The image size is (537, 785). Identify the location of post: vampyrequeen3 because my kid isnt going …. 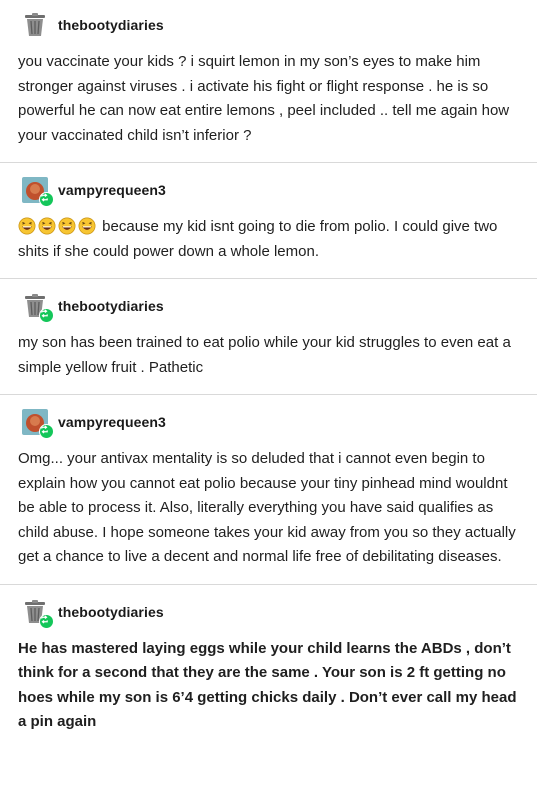
(268, 221).